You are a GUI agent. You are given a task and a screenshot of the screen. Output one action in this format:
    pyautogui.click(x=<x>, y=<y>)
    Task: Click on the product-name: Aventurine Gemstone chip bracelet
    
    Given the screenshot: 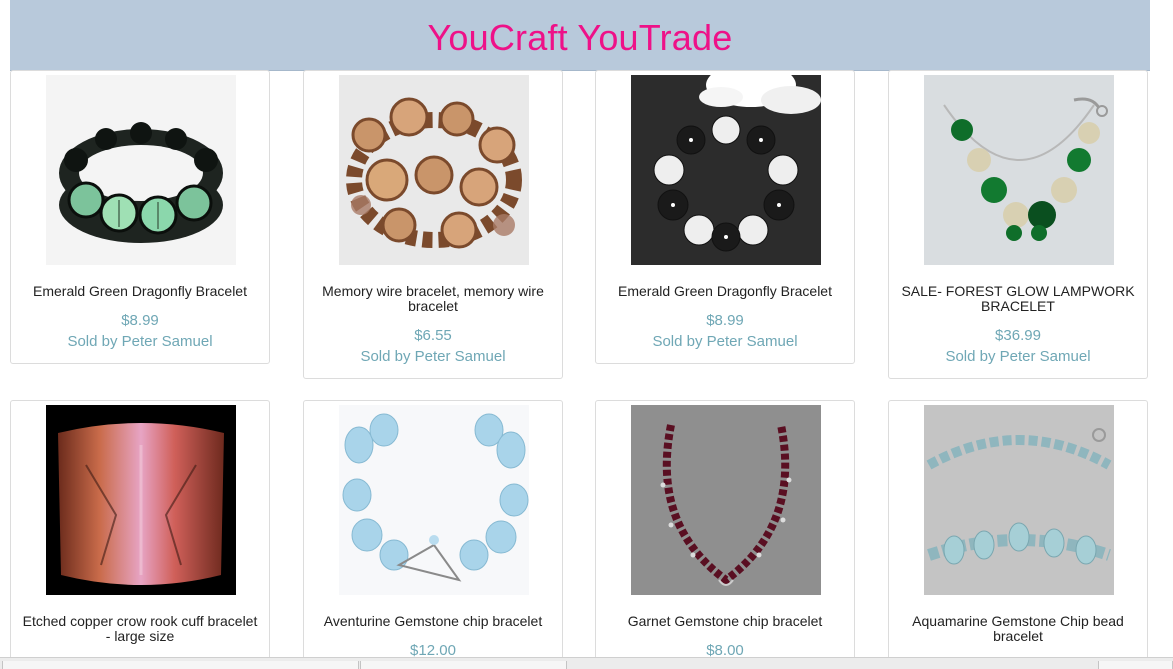 What is the action you would take?
    pyautogui.click(x=433, y=621)
    